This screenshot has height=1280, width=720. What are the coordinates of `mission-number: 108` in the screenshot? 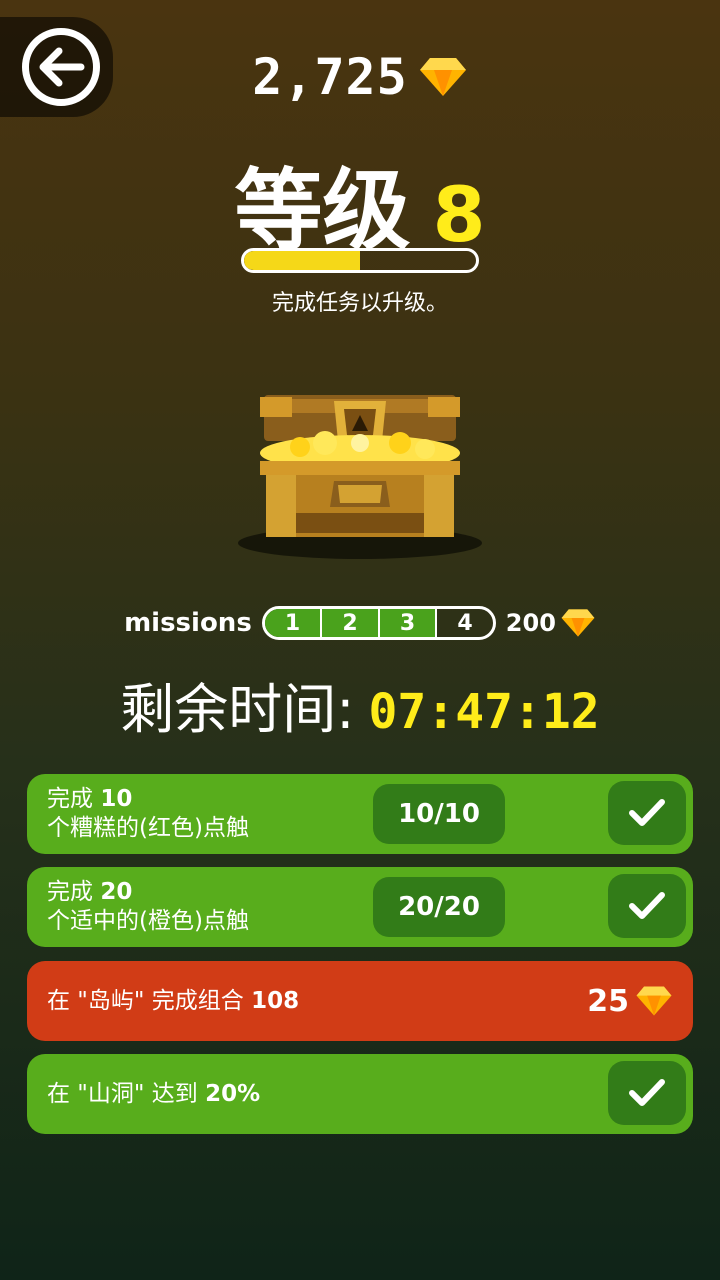 It's located at (275, 1000).